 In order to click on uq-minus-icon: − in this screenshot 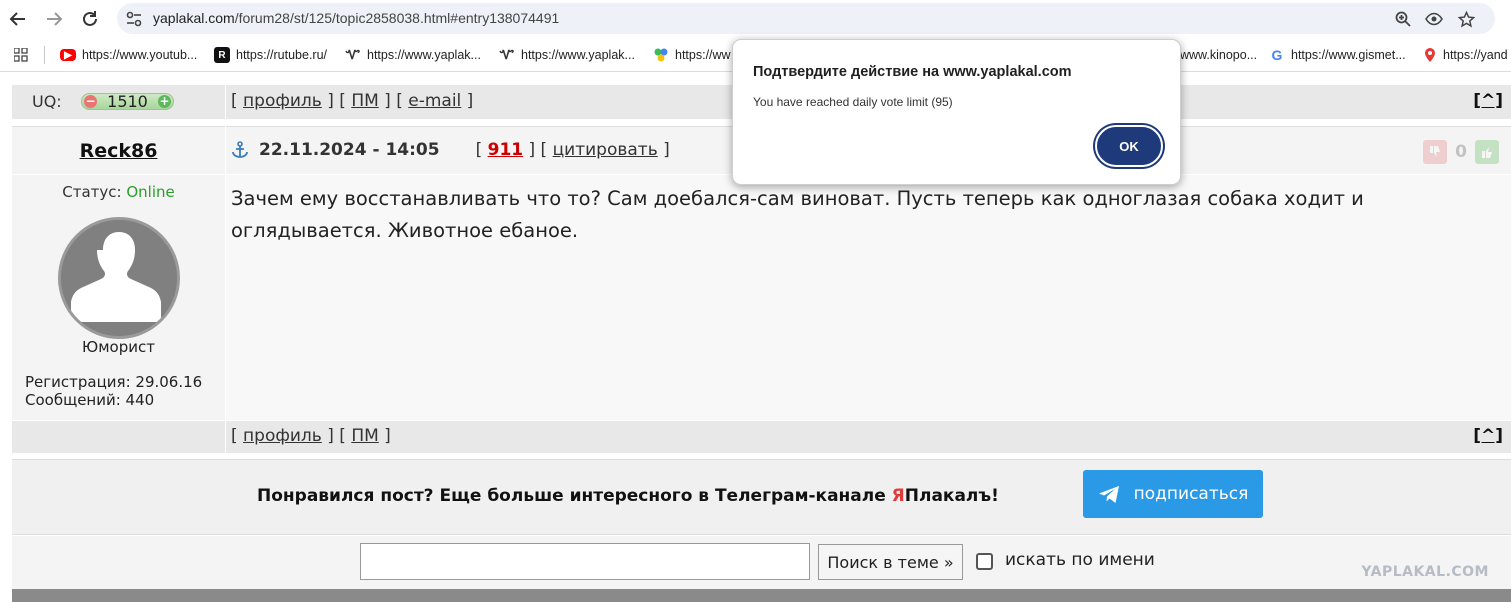, I will do `click(90, 101)`.